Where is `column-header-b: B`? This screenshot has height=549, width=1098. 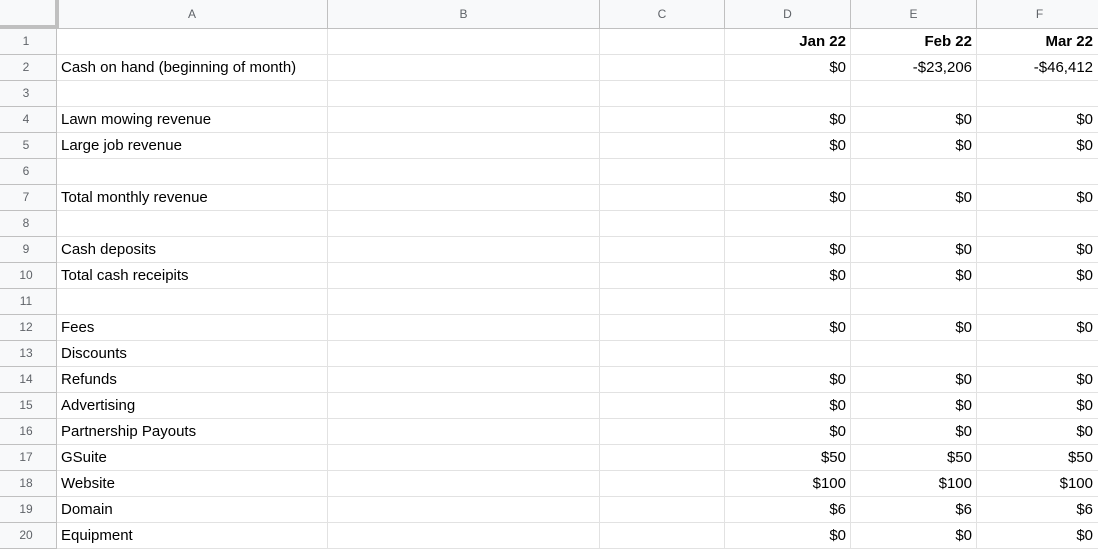
column-header-b: B is located at coordinates (464, 14).